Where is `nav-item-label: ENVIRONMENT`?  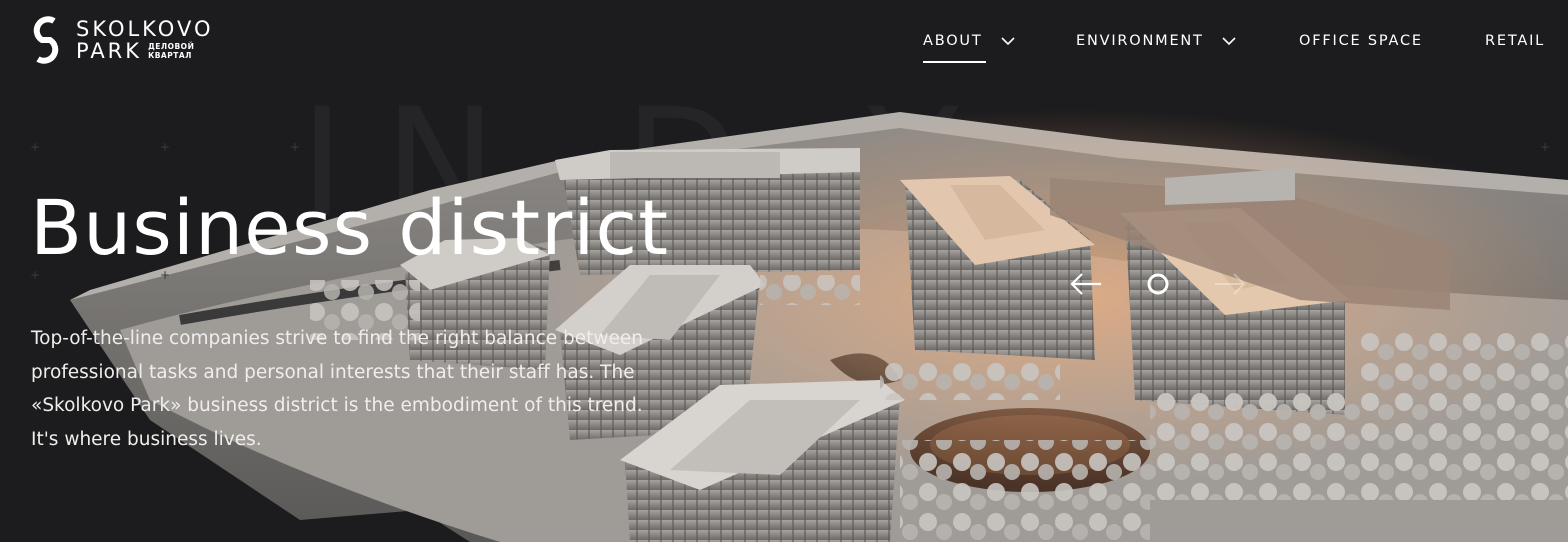 nav-item-label: ENVIRONMENT is located at coordinates (1140, 41).